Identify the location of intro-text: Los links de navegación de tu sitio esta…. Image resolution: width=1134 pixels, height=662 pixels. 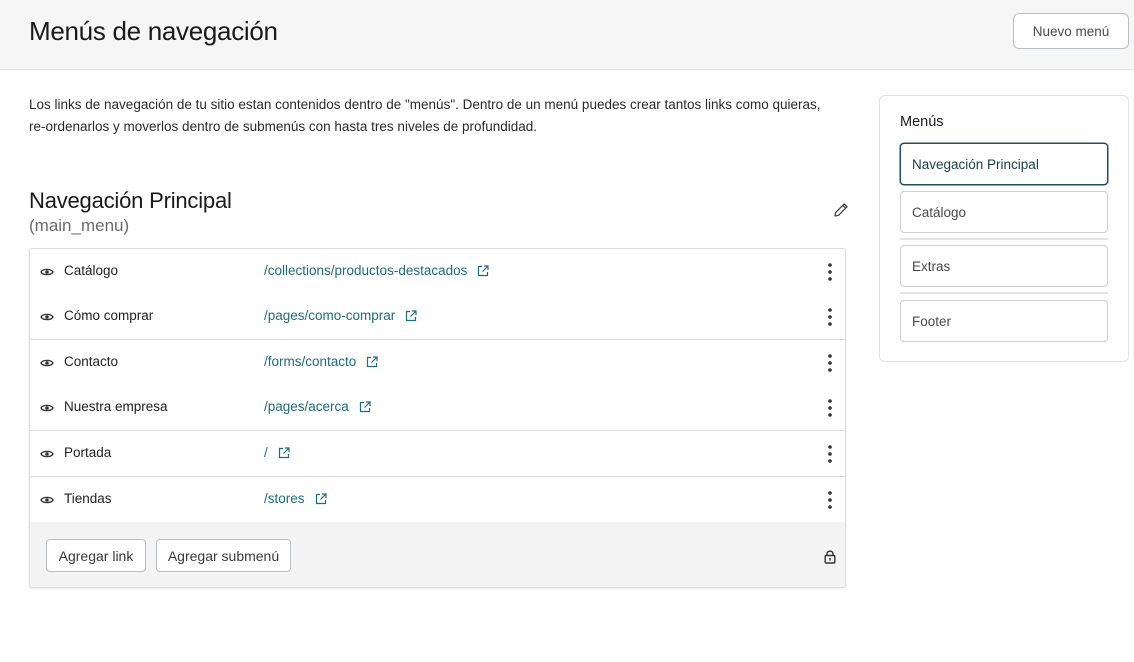
(425, 115).